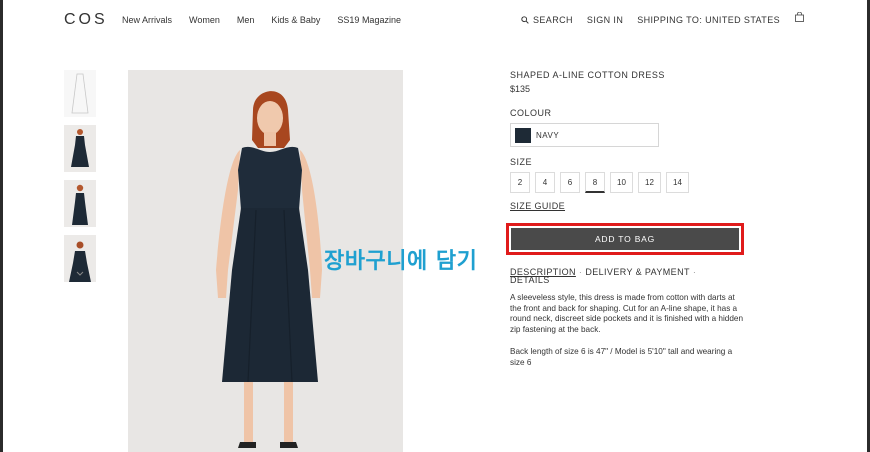 This screenshot has height=452, width=870. I want to click on nav-magazine: SS19 Magazine, so click(369, 20).